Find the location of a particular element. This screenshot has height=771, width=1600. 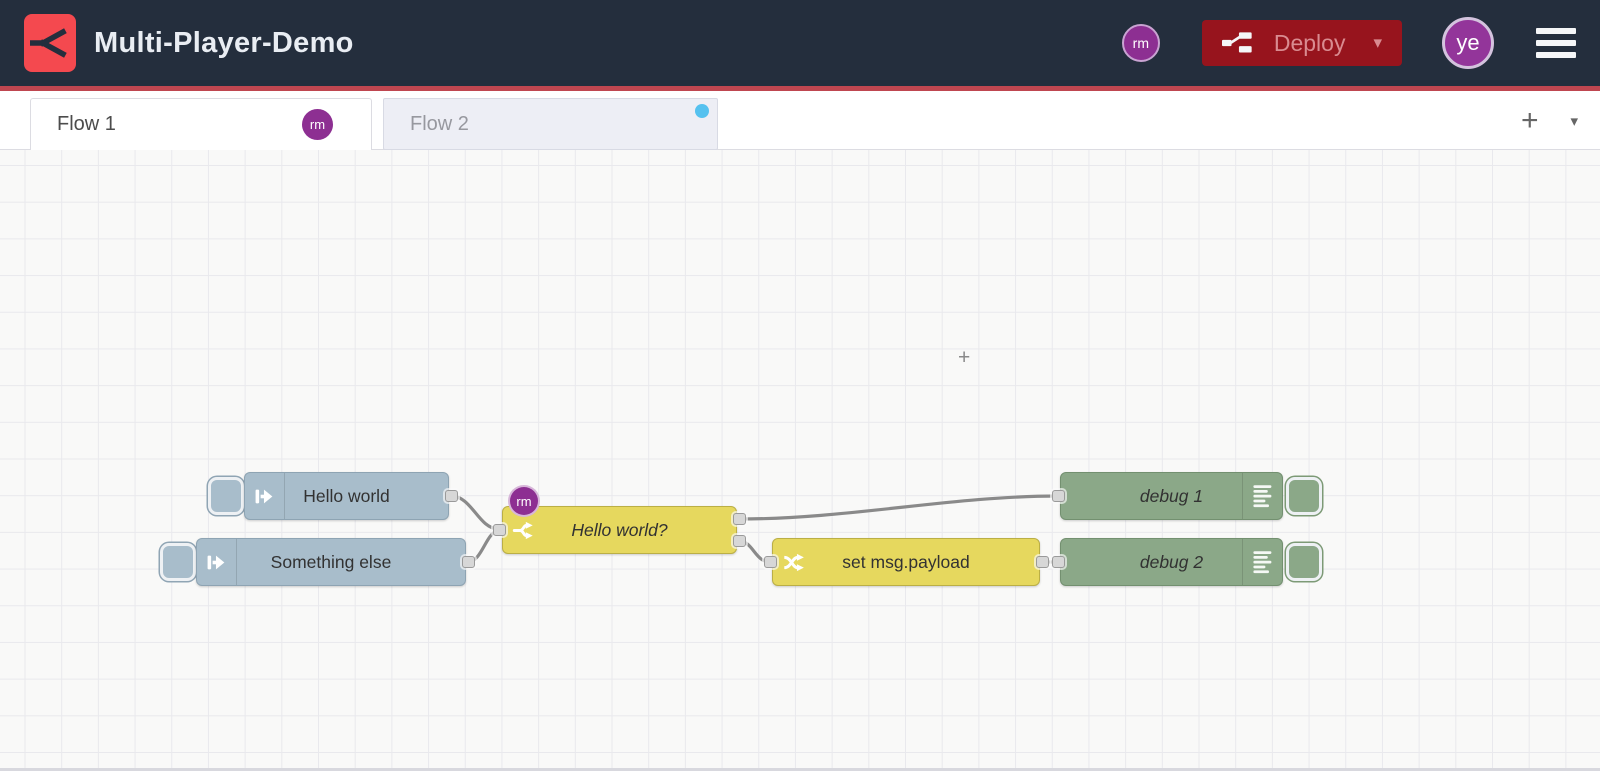

deploy-button: Deploy ▾ is located at coordinates (1301, 43).